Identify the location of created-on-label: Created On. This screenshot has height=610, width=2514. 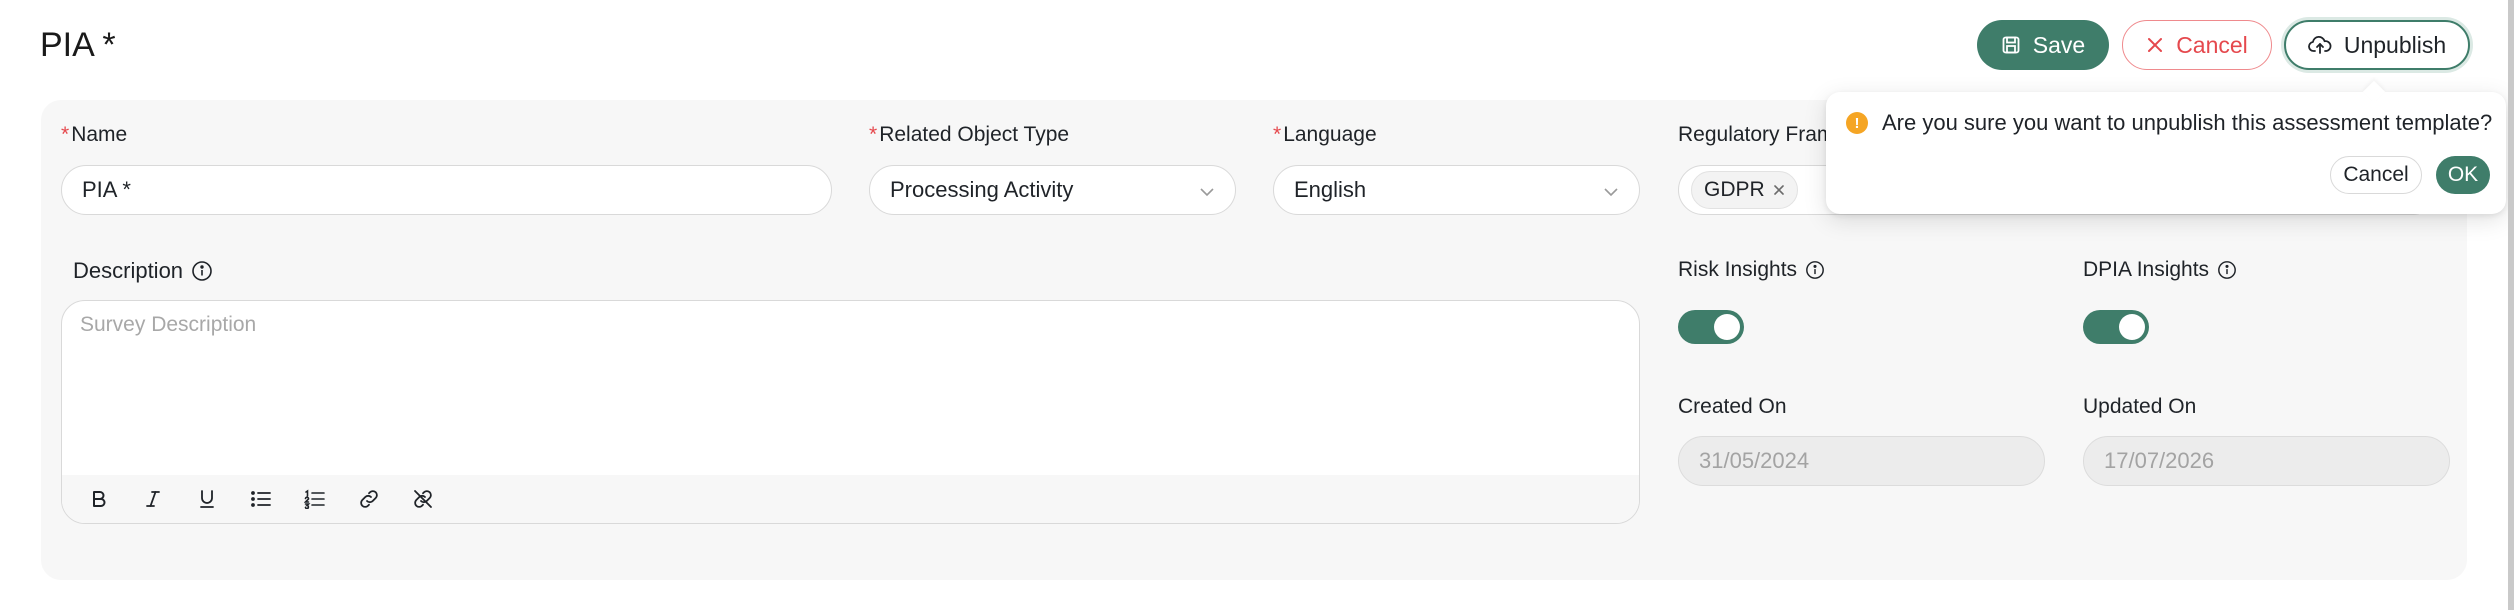
(1732, 406).